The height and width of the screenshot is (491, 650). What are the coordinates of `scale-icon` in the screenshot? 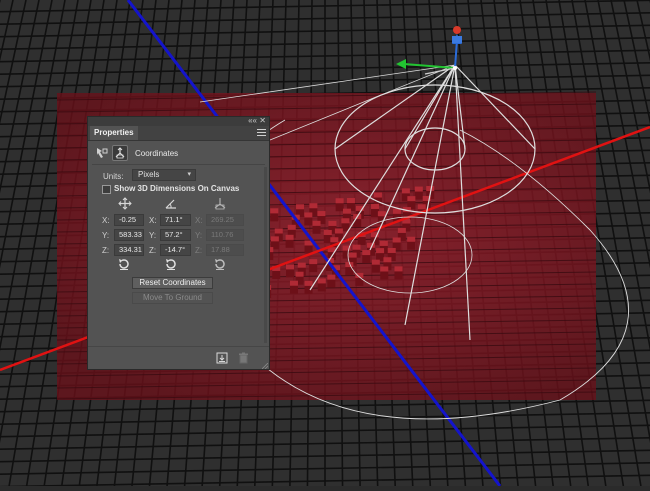 It's located at (220, 203).